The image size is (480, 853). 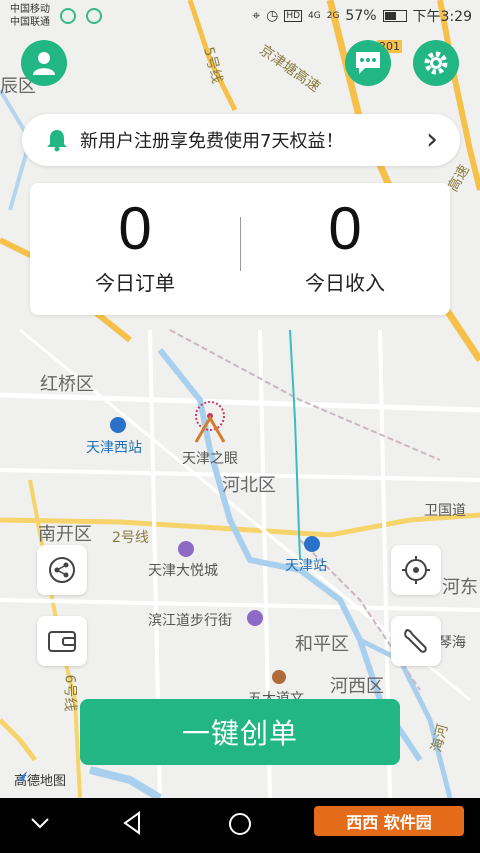 I want to click on chat-button, so click(x=368, y=63).